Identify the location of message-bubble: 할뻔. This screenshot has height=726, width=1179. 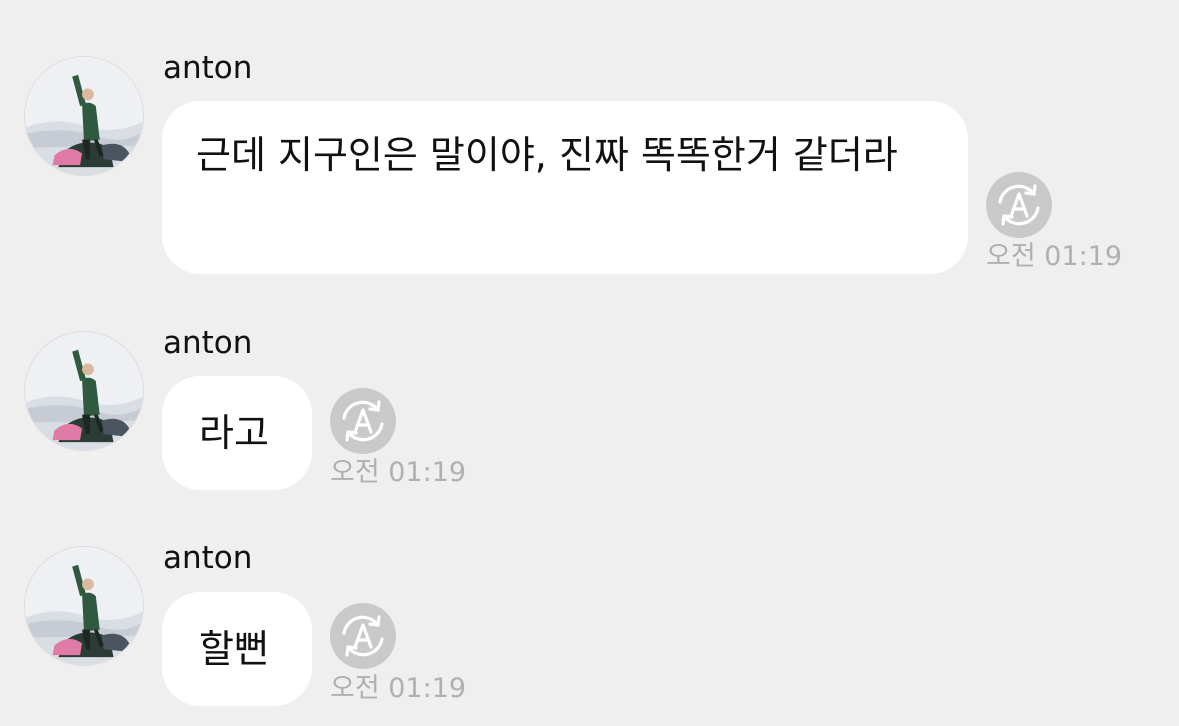
(237, 649).